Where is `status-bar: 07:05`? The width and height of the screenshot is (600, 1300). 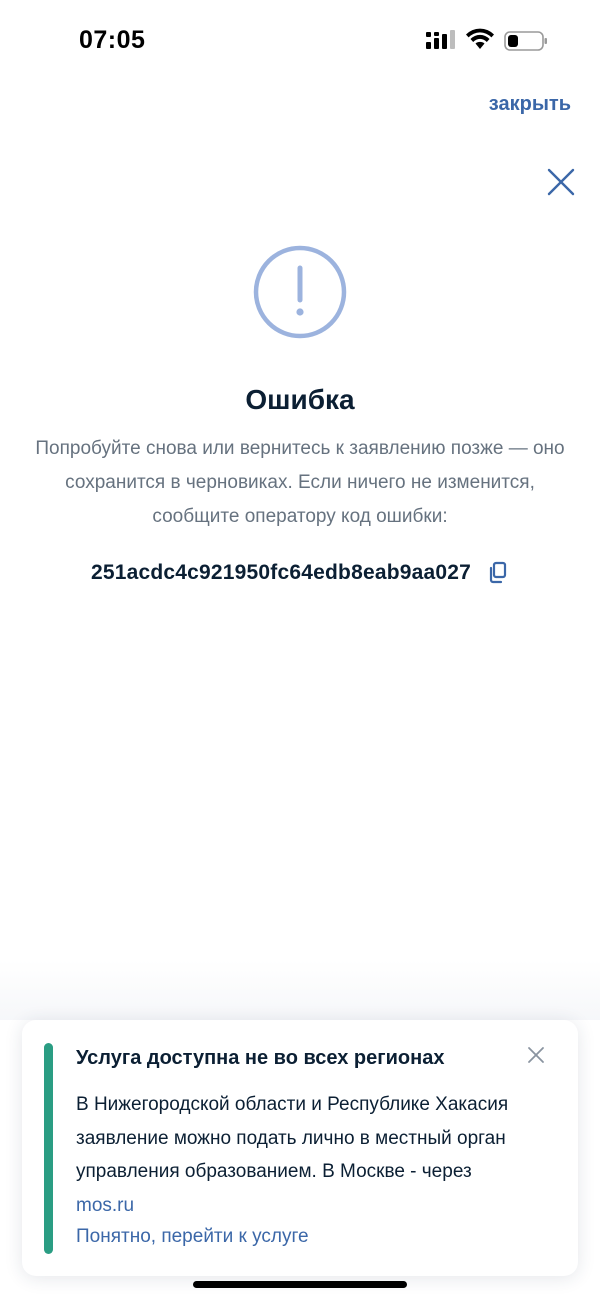
status-bar: 07:05 is located at coordinates (300, 40).